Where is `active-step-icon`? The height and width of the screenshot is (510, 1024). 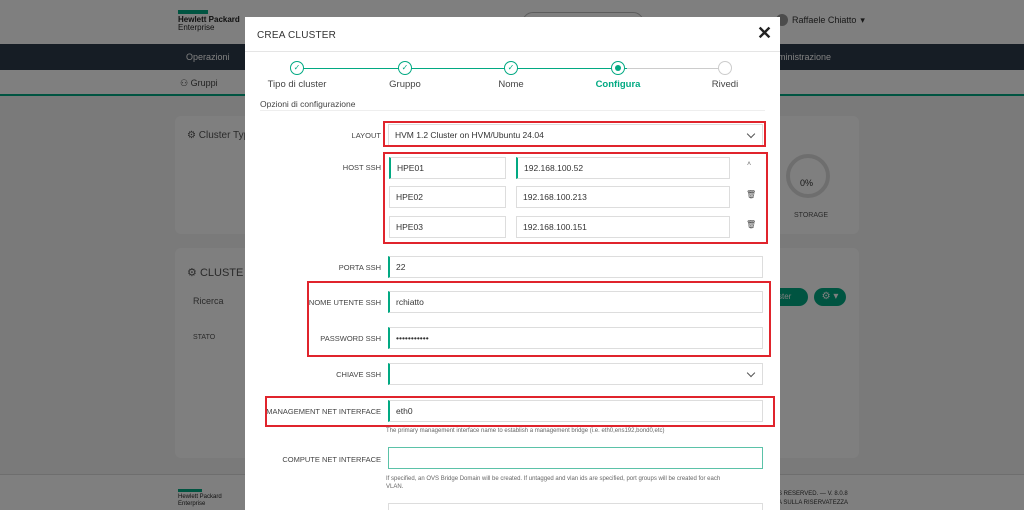 active-step-icon is located at coordinates (618, 68).